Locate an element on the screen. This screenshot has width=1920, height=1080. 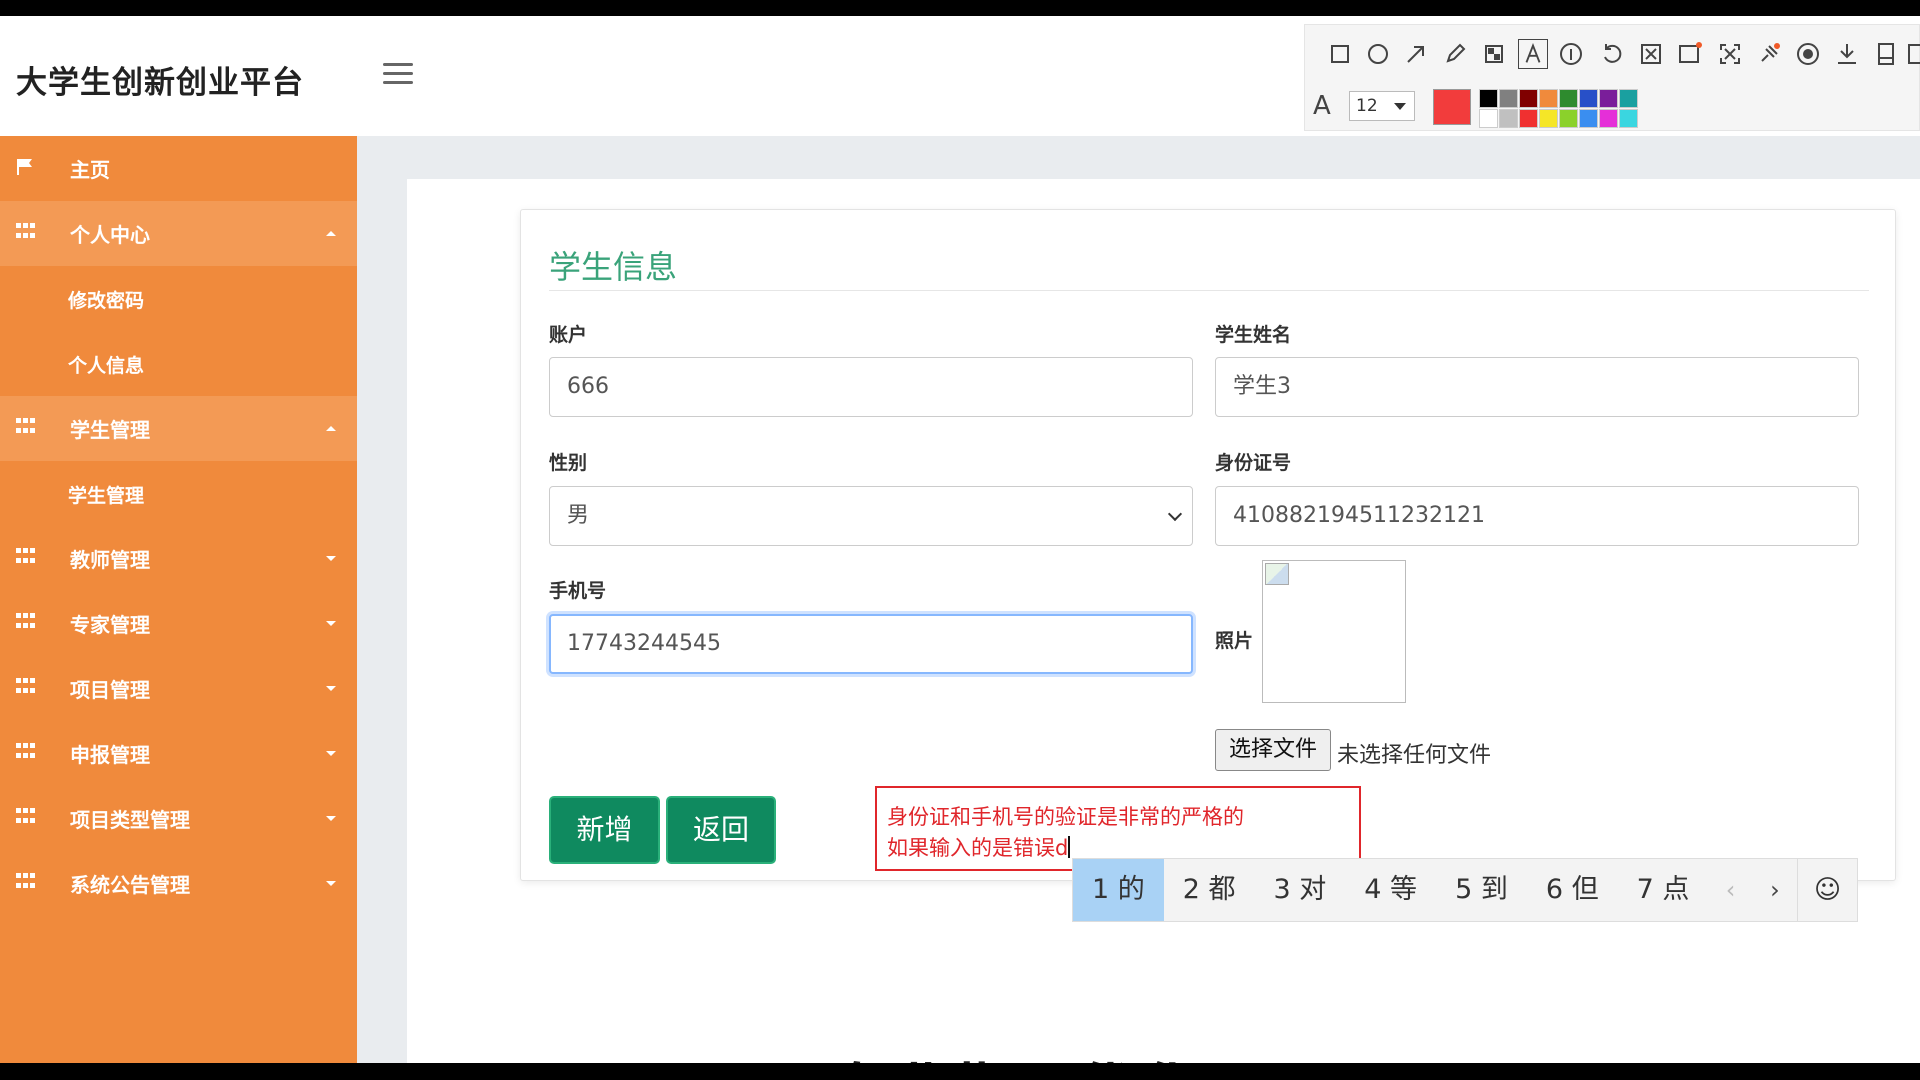
undo-icon is located at coordinates (1612, 54).